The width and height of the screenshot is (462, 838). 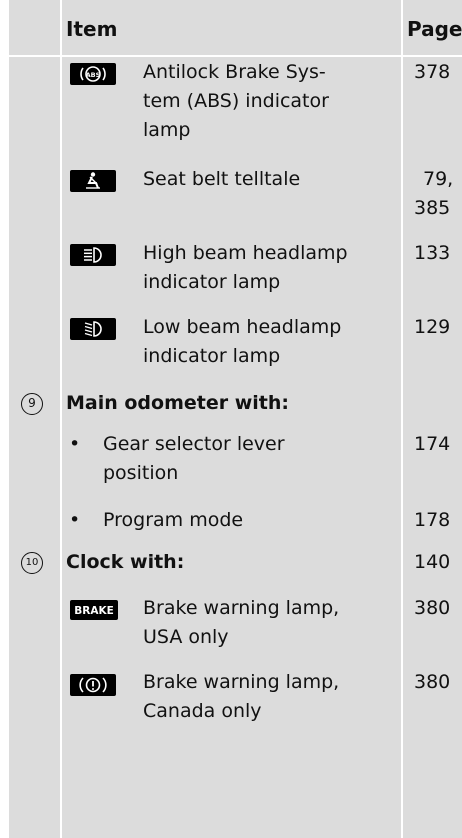 I want to click on low-beam-page: 129, so click(x=432, y=327).